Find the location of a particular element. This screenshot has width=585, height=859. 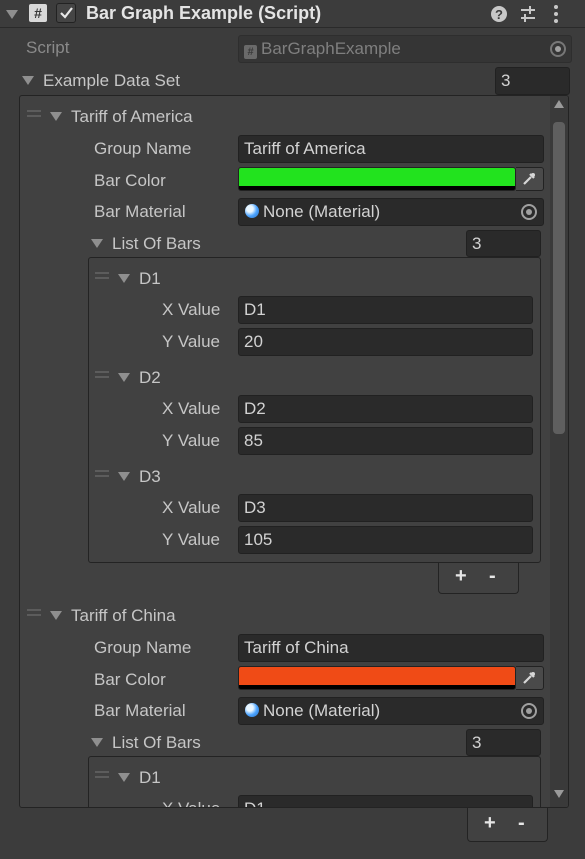

component-header: # Bar Graph Example (Script) ? is located at coordinates (292, 14).